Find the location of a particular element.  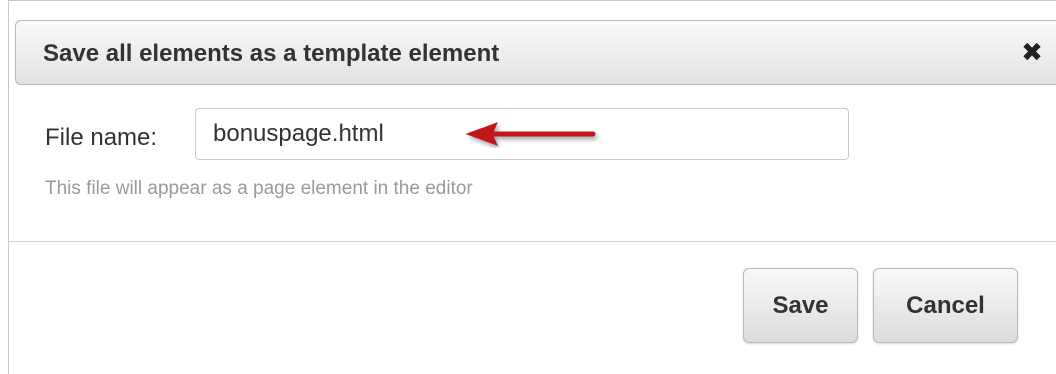

close-icon: ✖ is located at coordinates (1032, 52).